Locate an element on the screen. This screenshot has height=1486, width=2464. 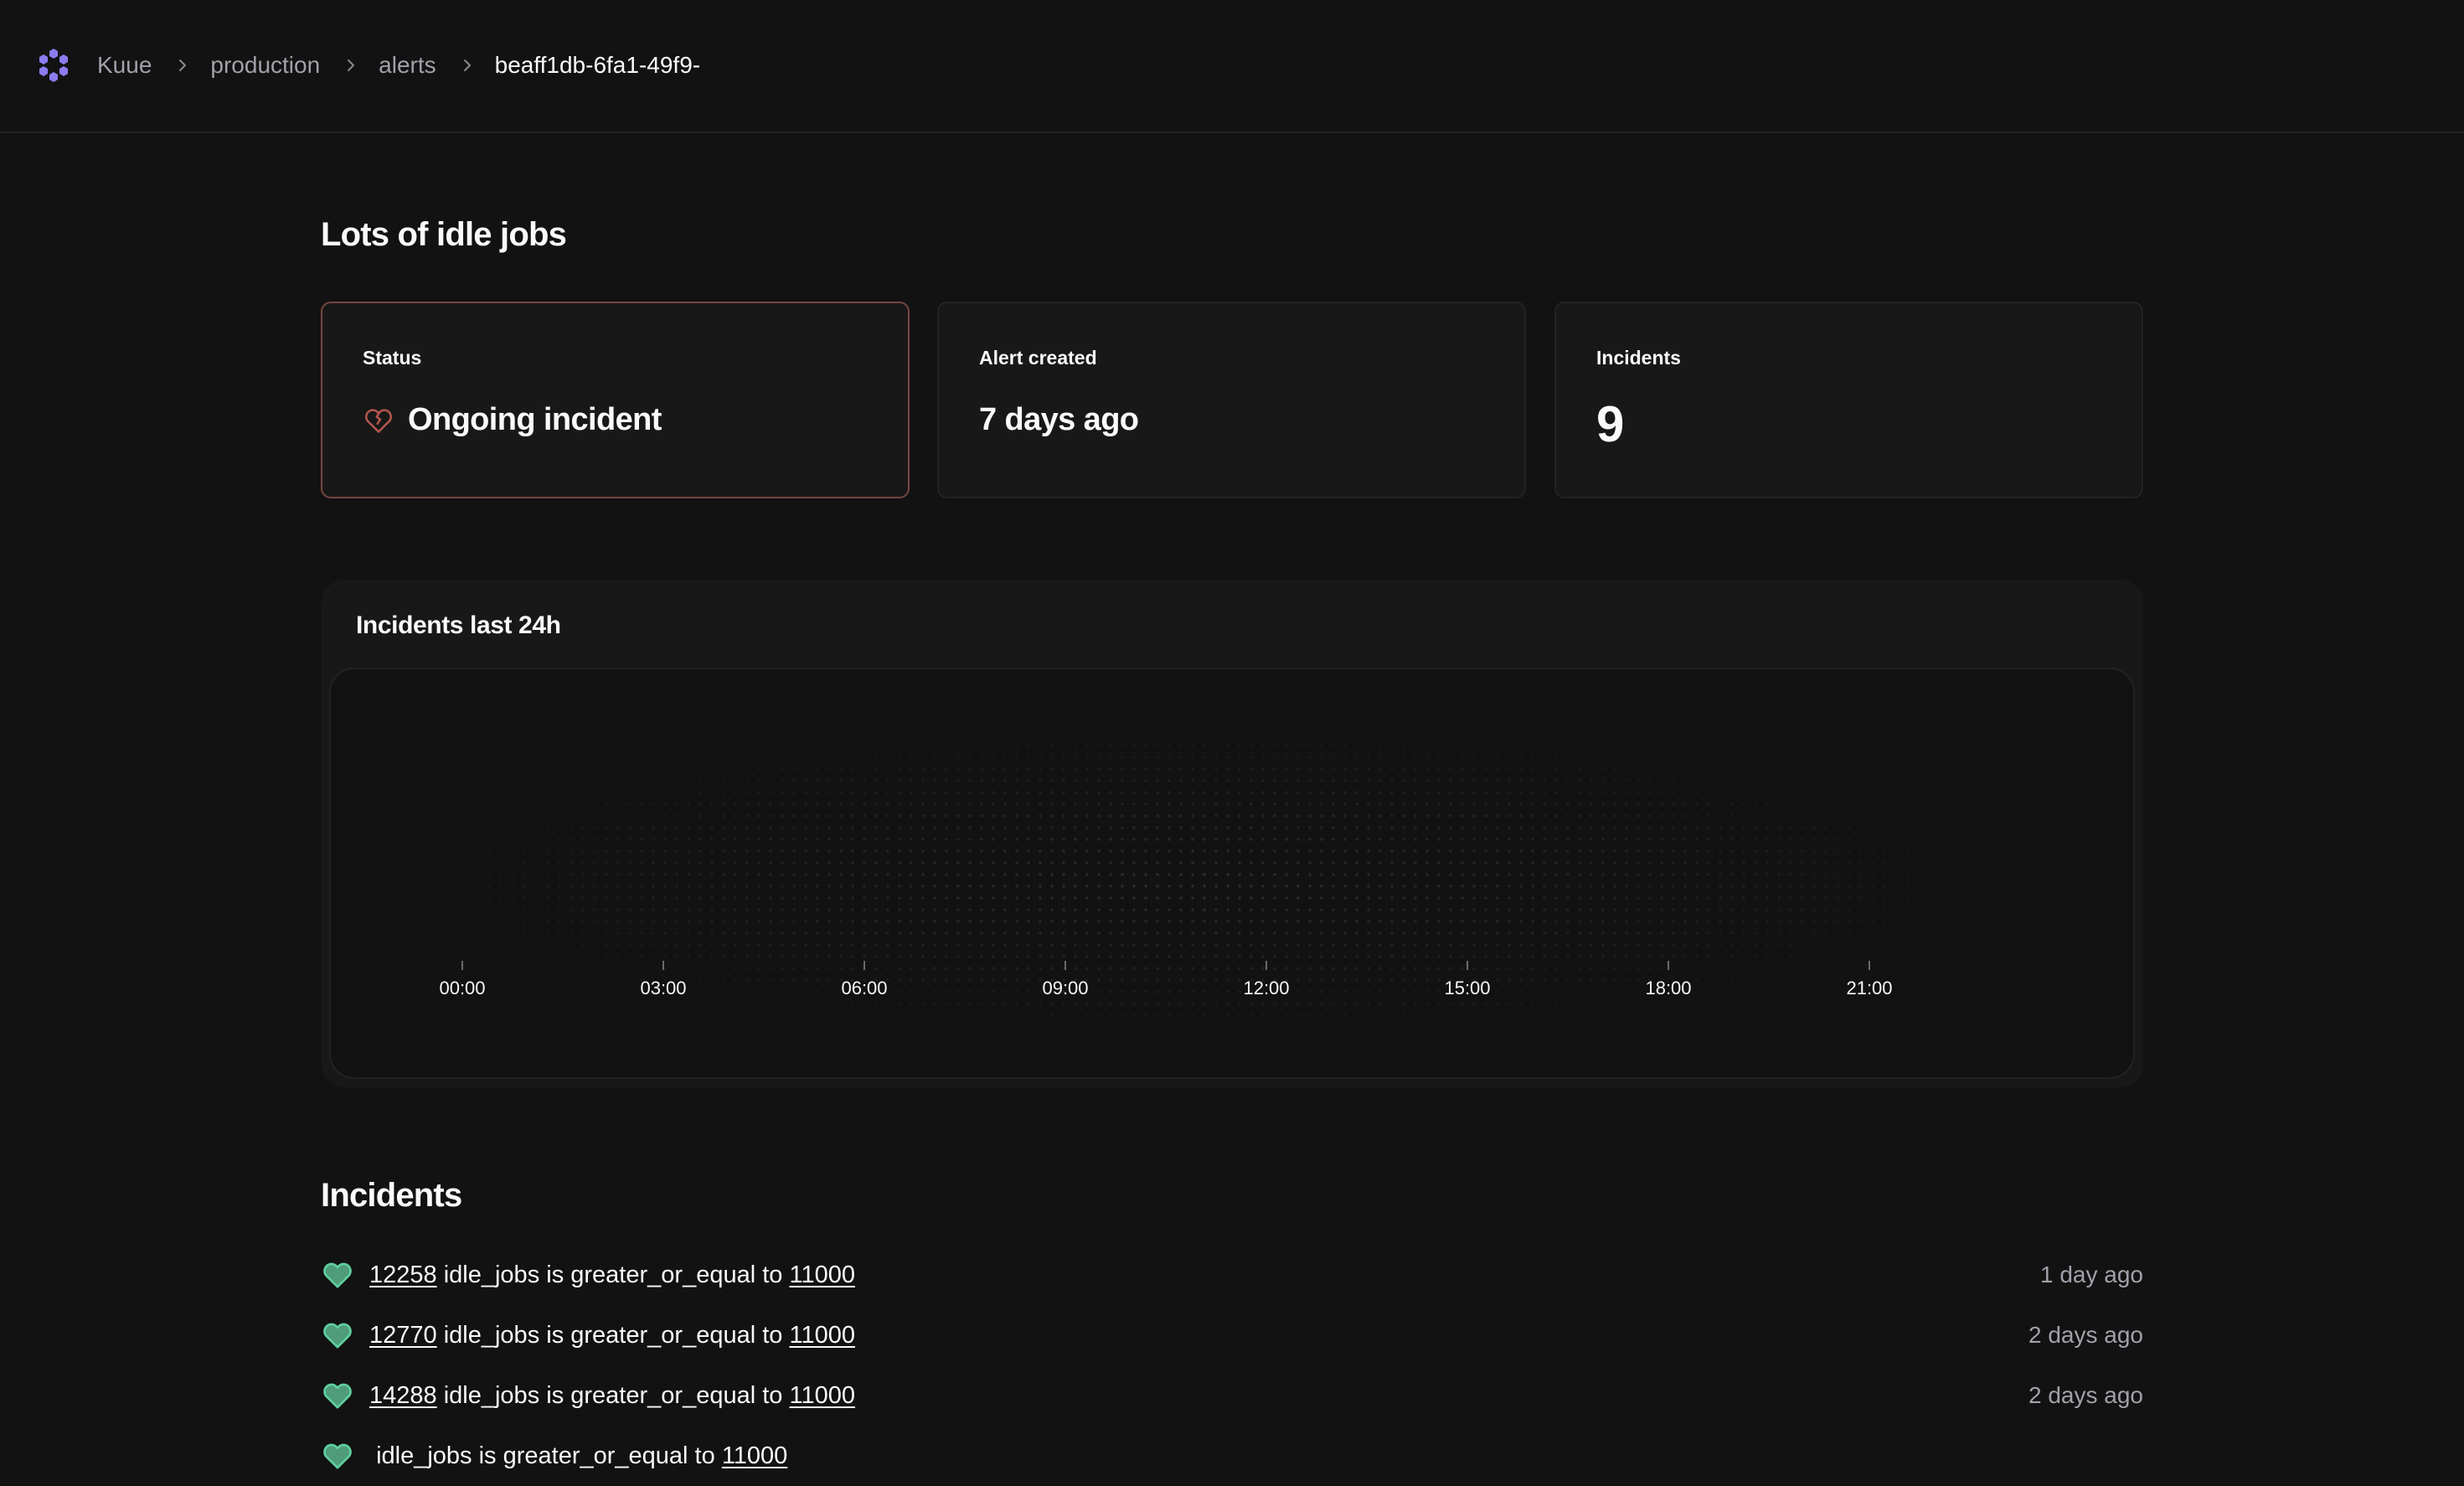
incidents-section-title: Incidents is located at coordinates (391, 1195).